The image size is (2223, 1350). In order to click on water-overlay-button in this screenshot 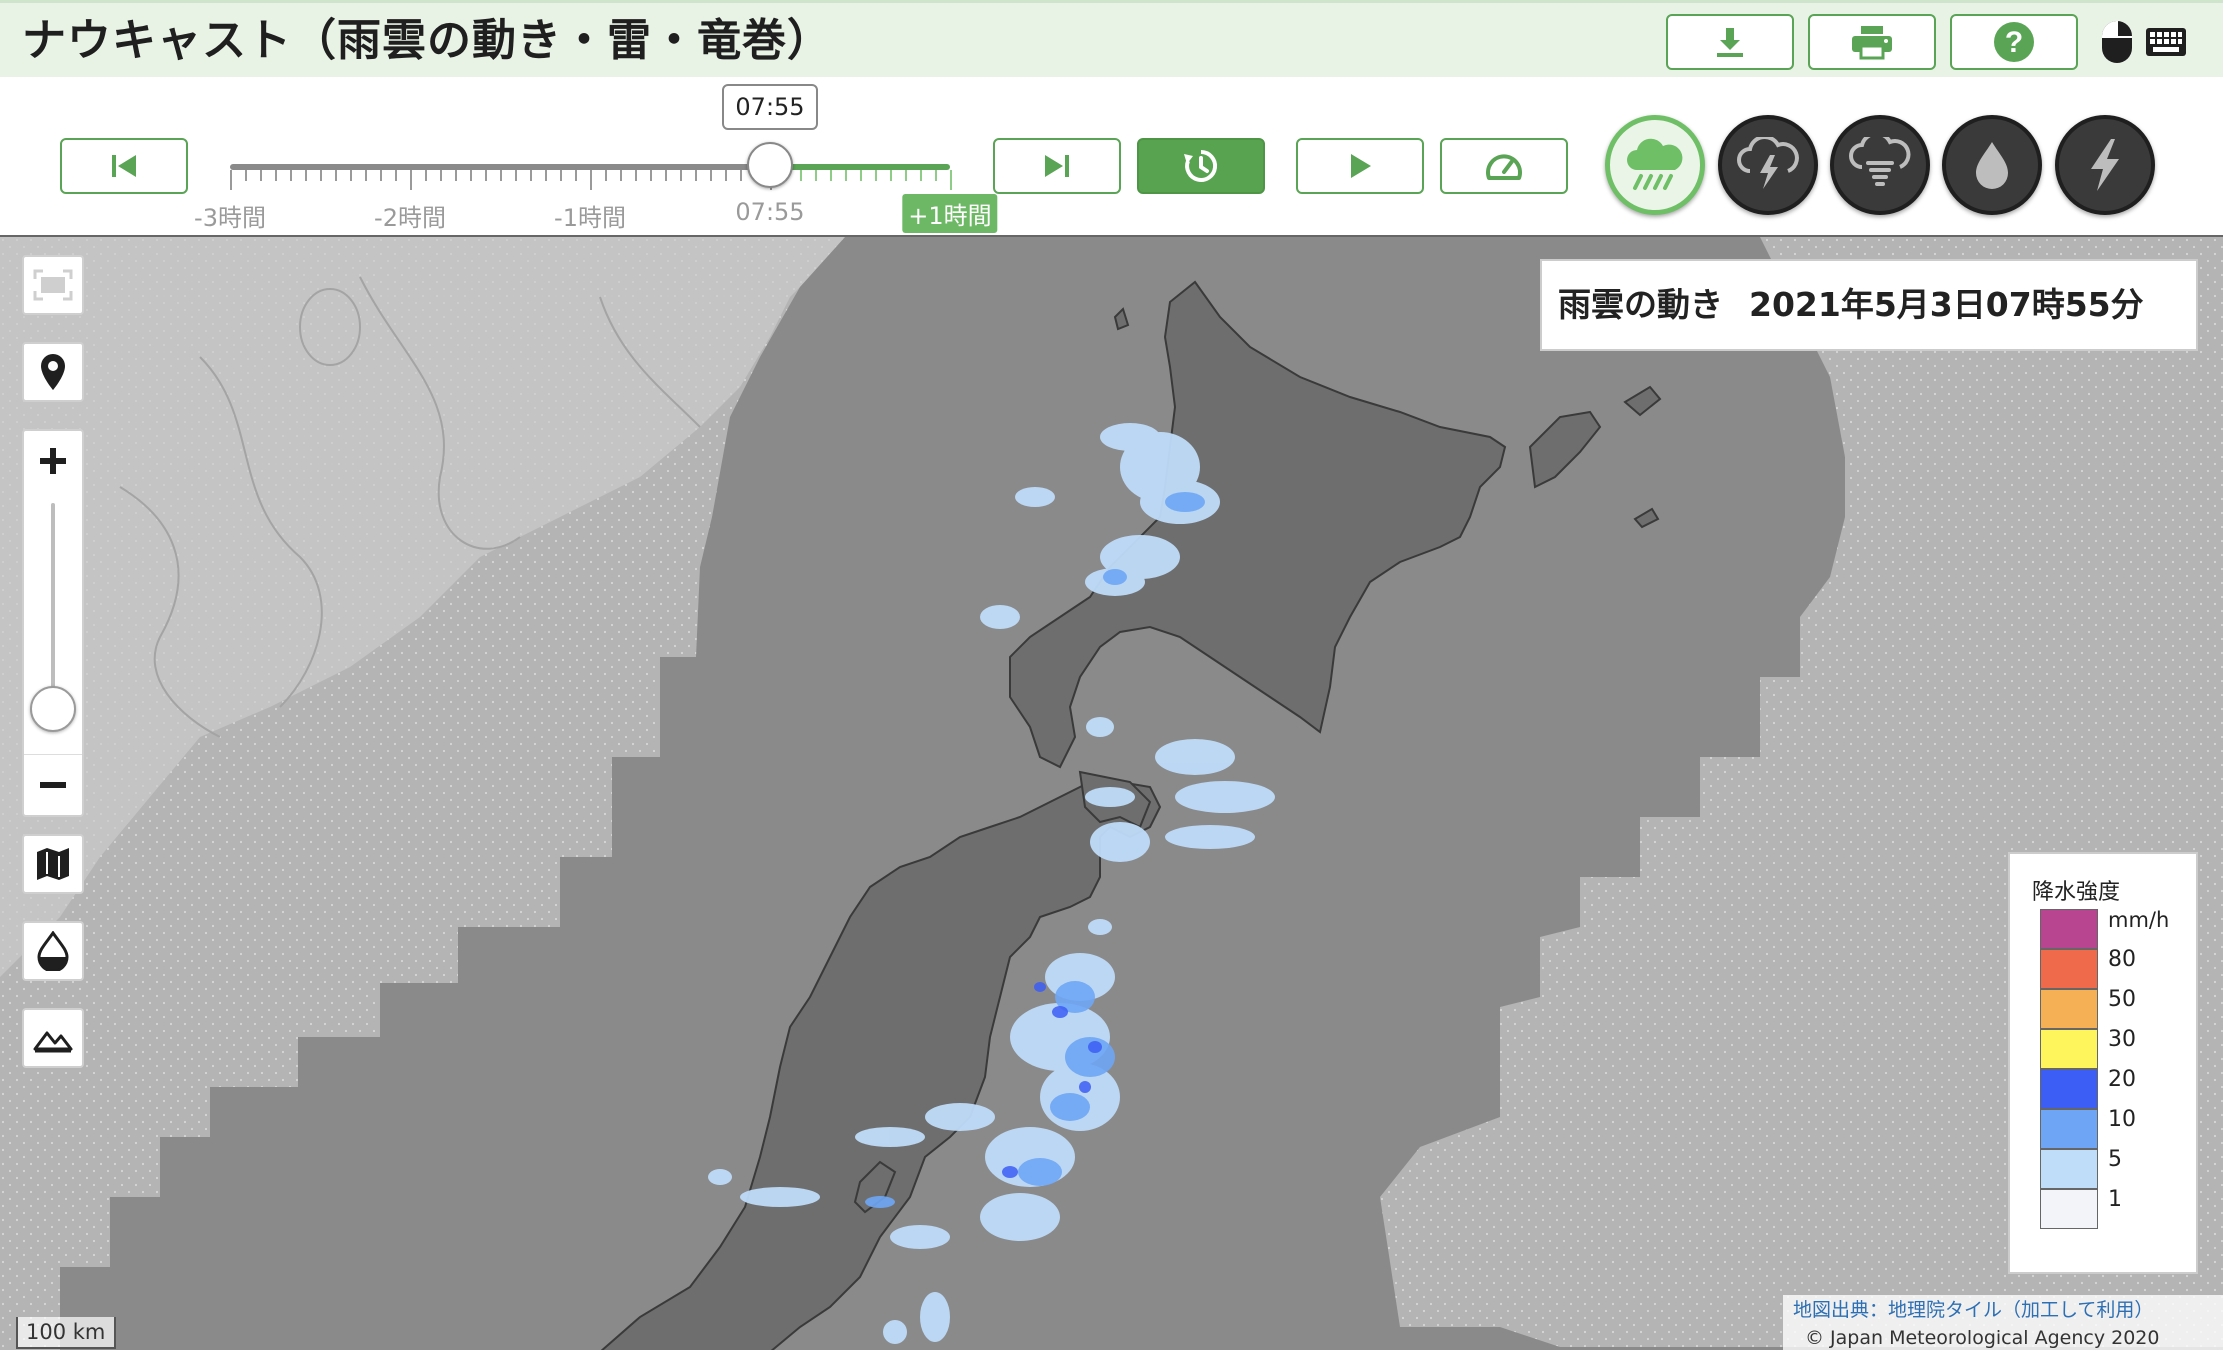, I will do `click(53, 951)`.